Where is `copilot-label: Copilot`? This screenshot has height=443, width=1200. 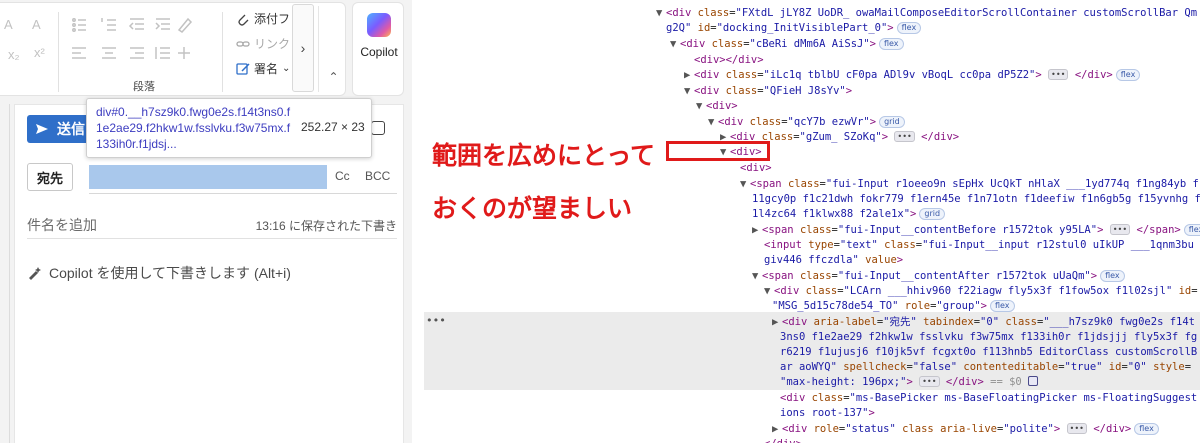 copilot-label: Copilot is located at coordinates (379, 52).